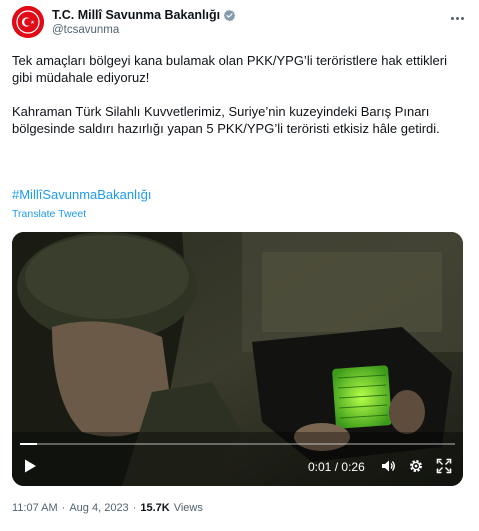 This screenshot has width=479, height=531. What do you see at coordinates (416, 466) in the screenshot?
I see `settings-gear-icon` at bounding box center [416, 466].